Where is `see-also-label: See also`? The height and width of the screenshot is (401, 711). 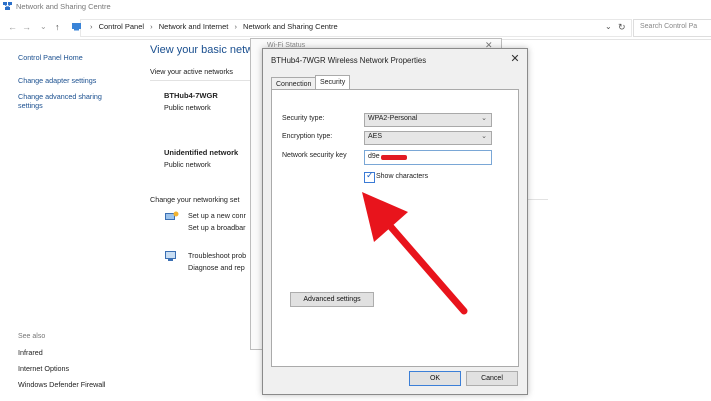 see-also-label: See also is located at coordinates (32, 336).